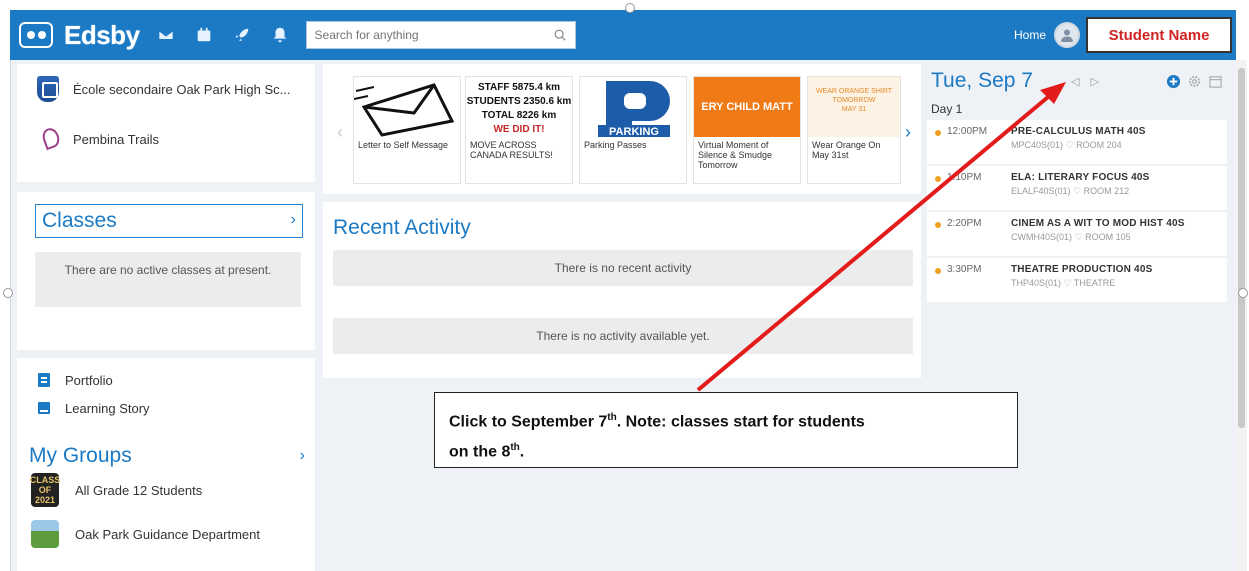 The image size is (1249, 571). What do you see at coordinates (8, 293) in the screenshot?
I see `resize-handle-left` at bounding box center [8, 293].